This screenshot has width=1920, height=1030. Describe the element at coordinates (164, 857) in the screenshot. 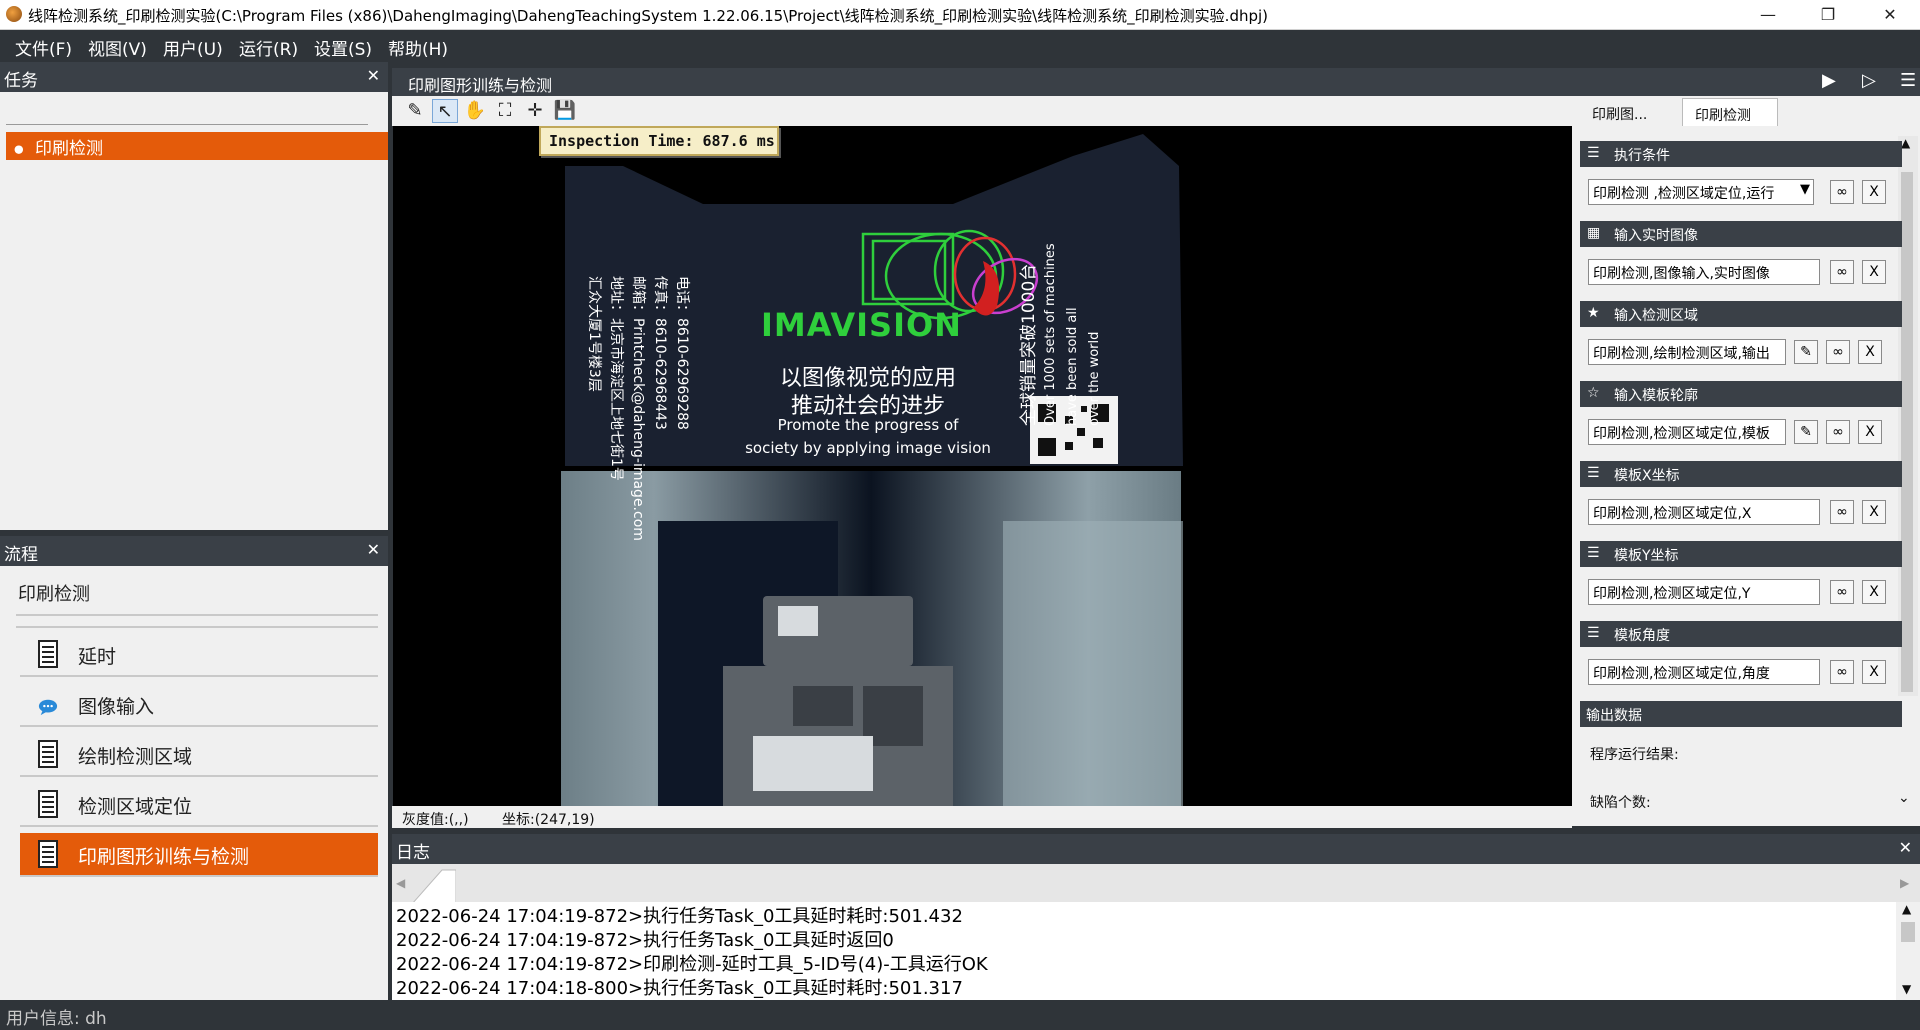

I see `flow-item-label: 印刷图形训练与检测` at that location.